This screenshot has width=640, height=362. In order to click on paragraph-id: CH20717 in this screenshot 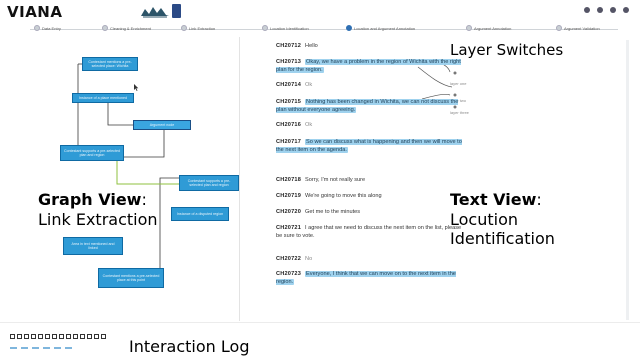, I will do `click(289, 142)`.